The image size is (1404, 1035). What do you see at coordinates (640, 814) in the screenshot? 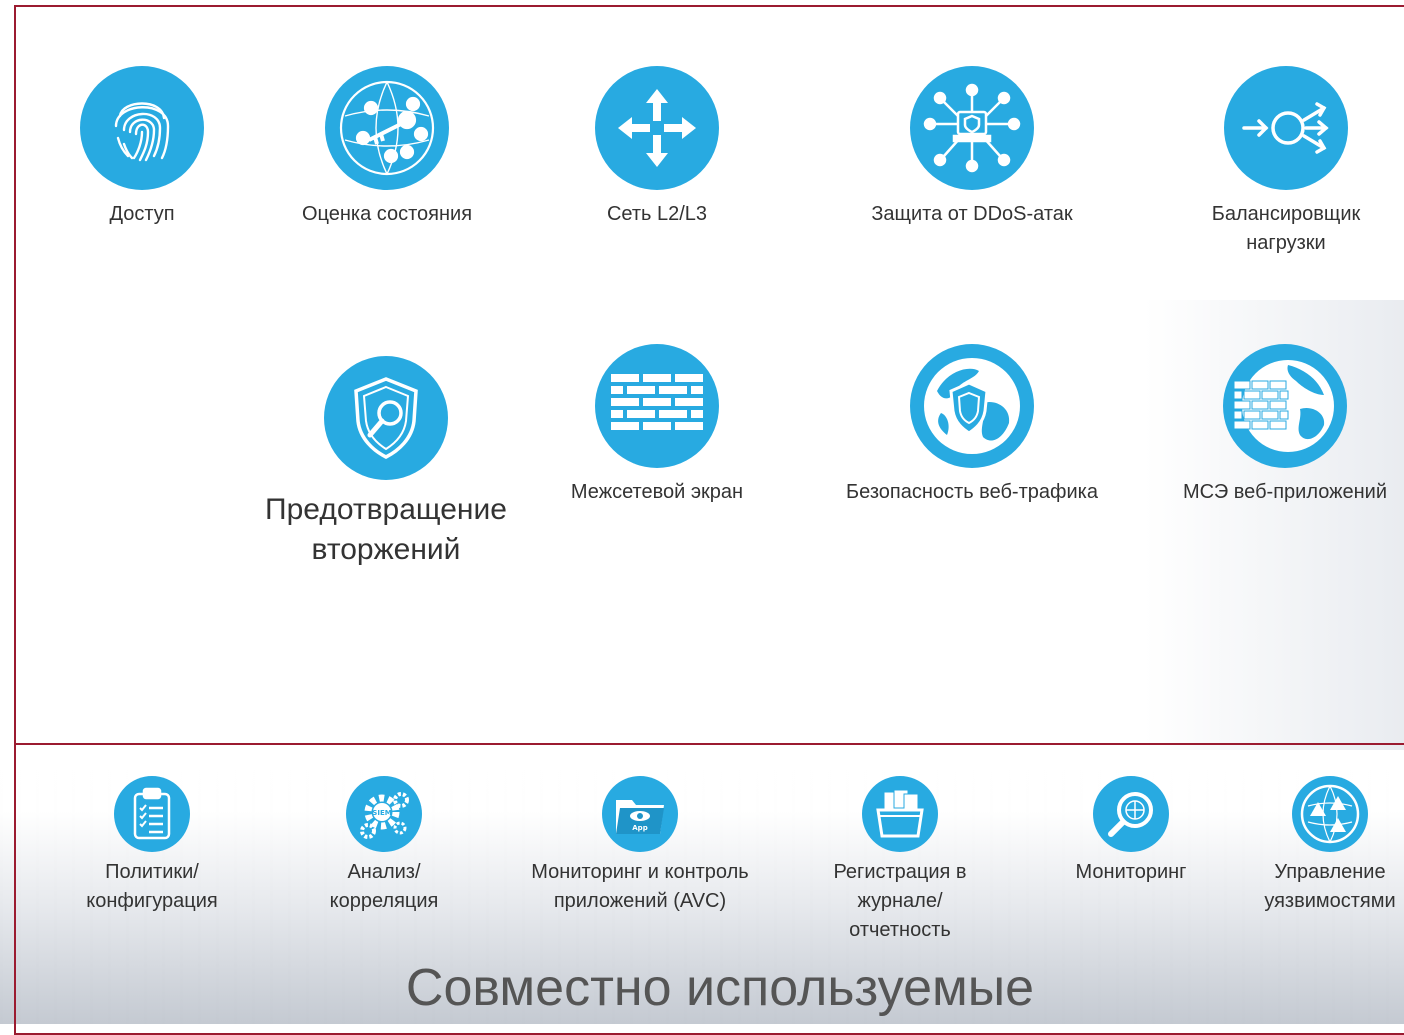
I see `app-folder-eye-icon: App` at bounding box center [640, 814].